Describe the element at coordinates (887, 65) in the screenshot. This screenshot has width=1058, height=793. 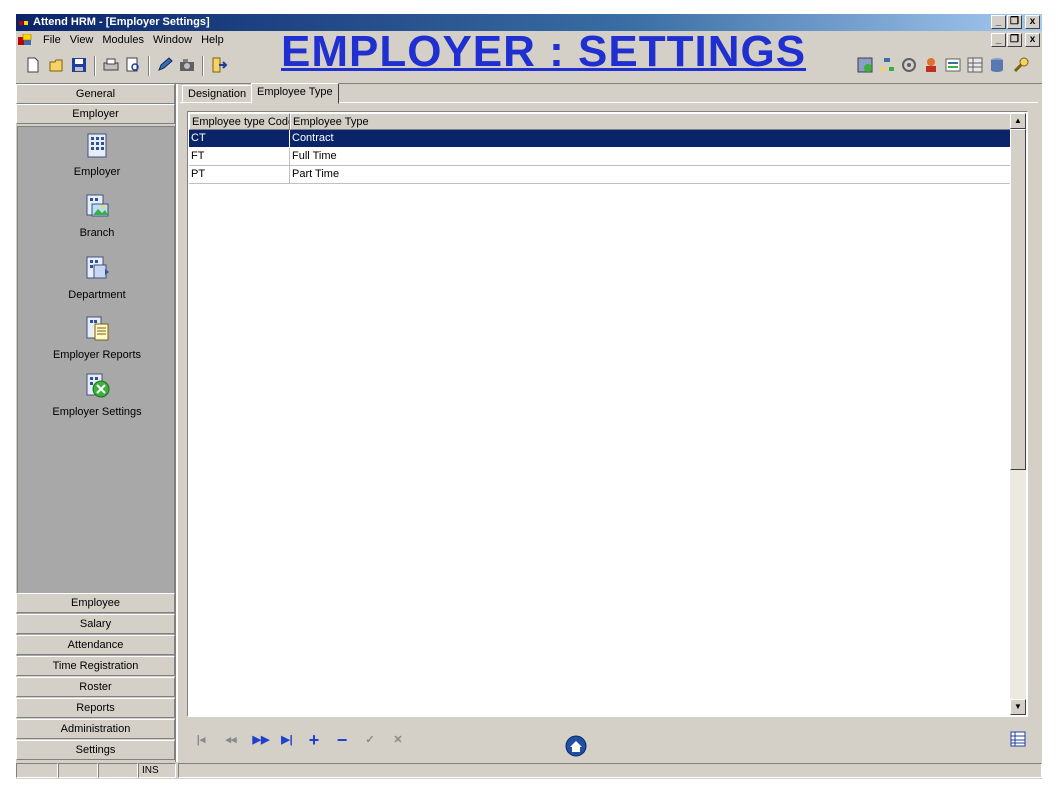
I see `org-chart-icon` at that location.